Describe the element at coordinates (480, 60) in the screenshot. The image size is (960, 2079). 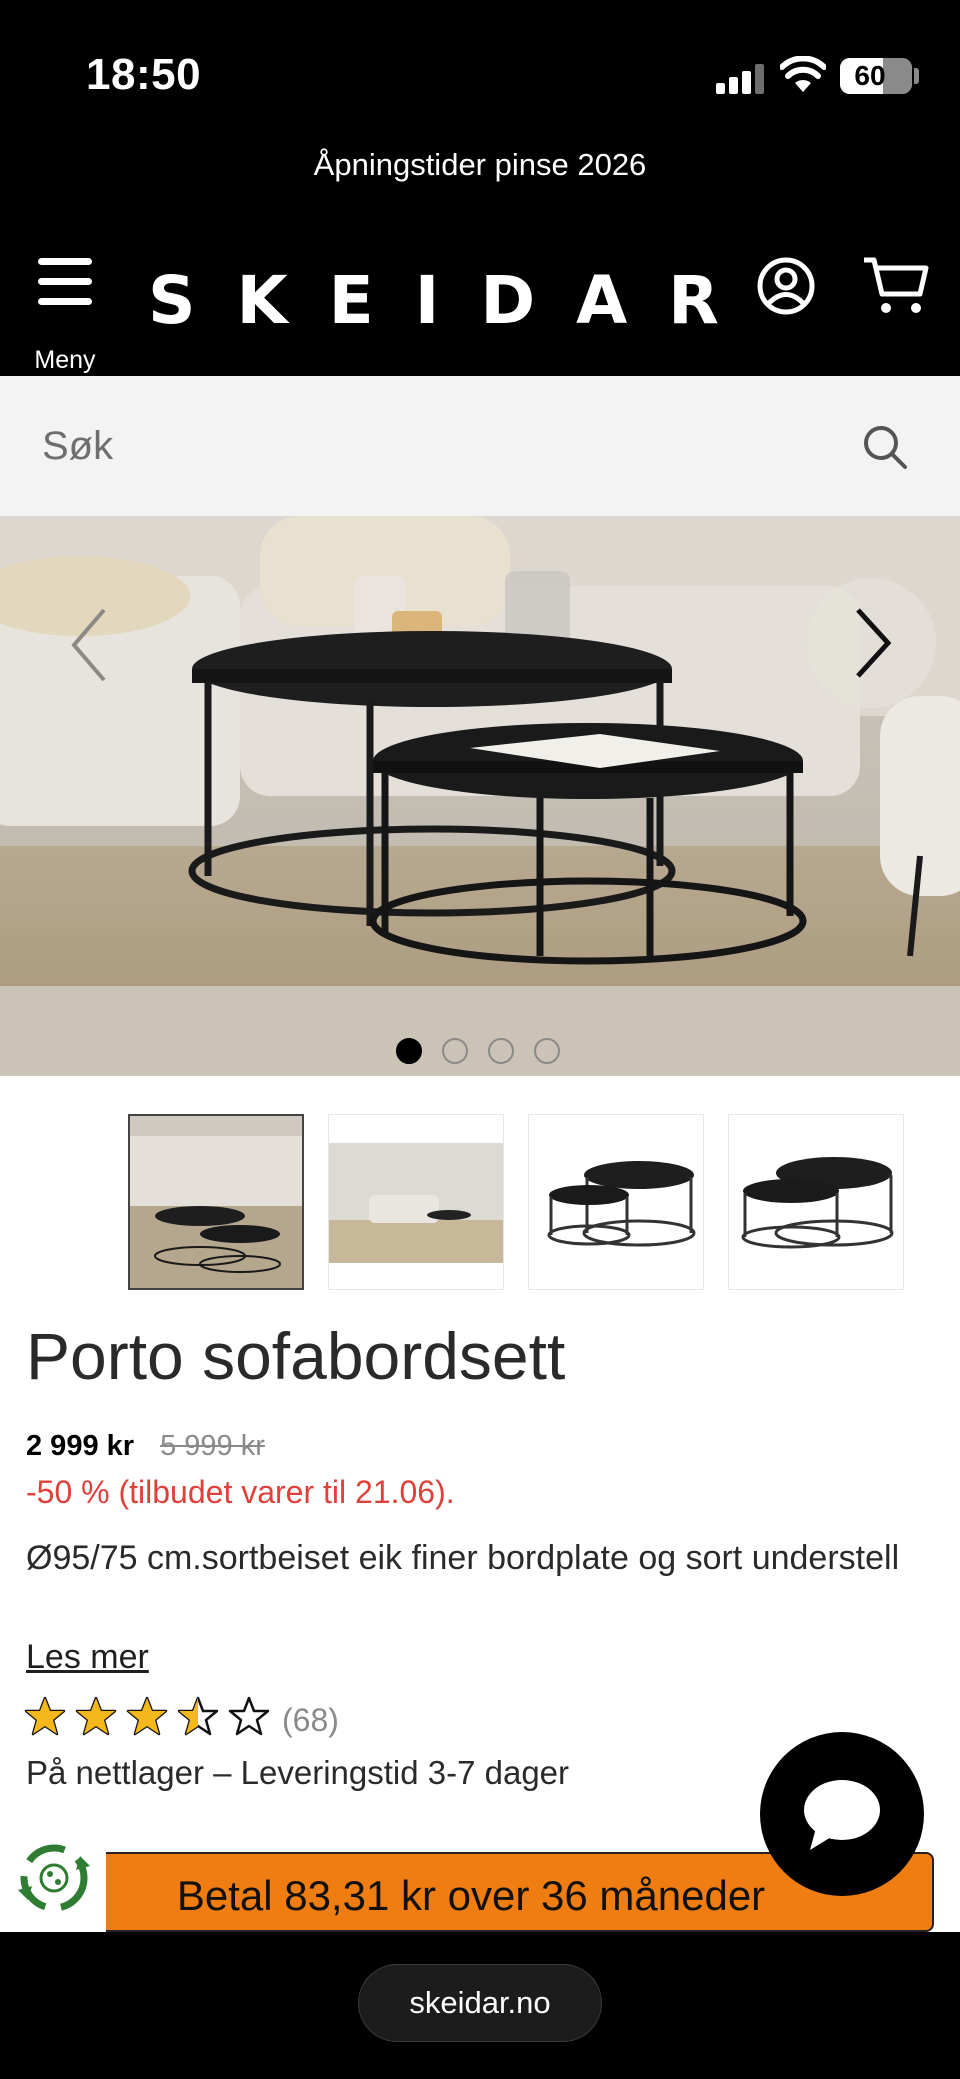
I see `status-bar: 18:50 60` at that location.